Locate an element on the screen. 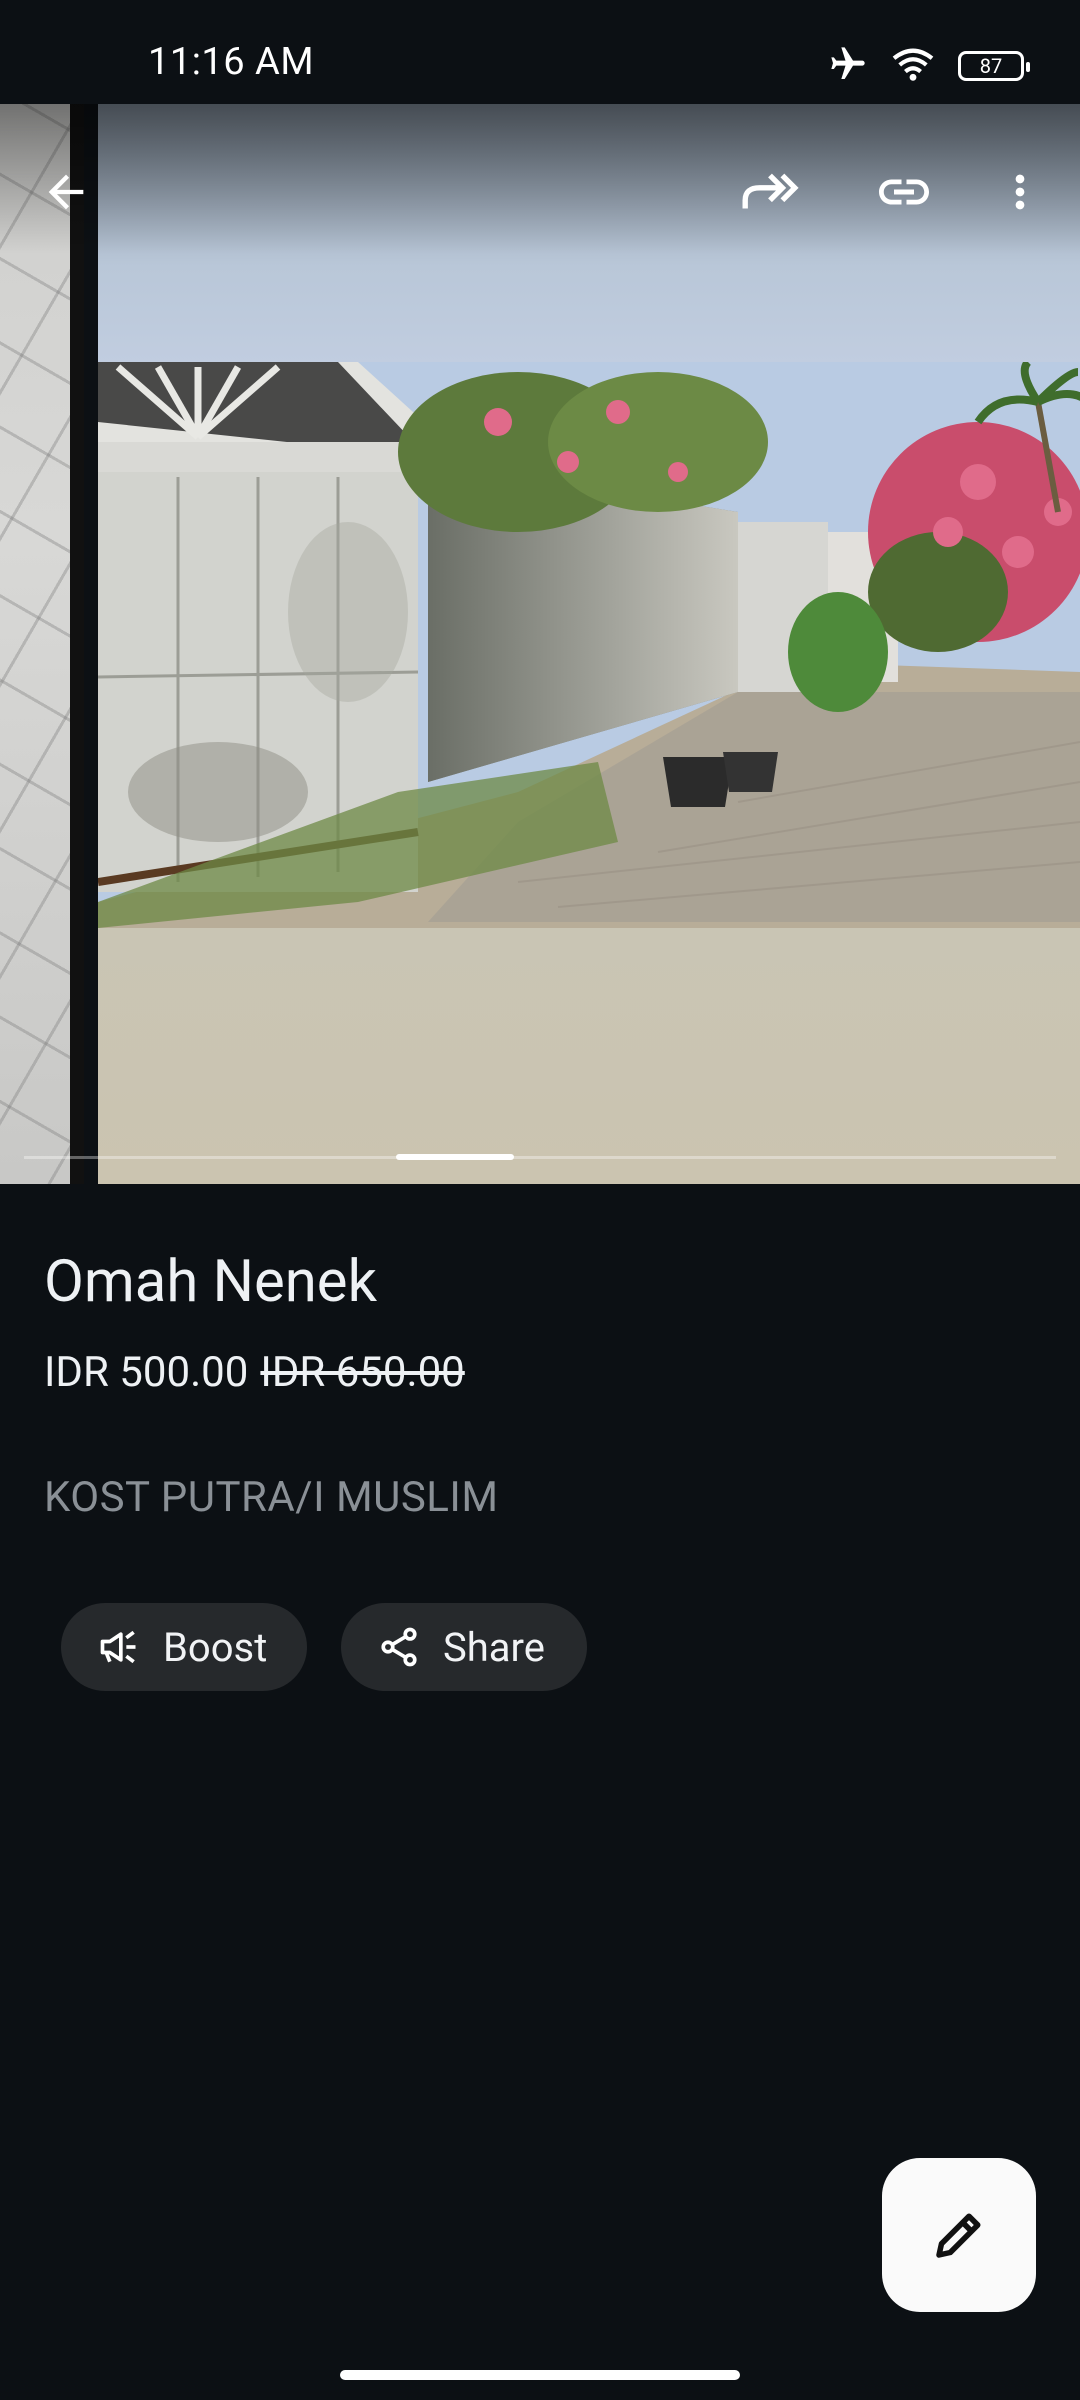 Image resolution: width=1080 pixels, height=2400 pixels. status-bar: 11:16 AM 87 is located at coordinates (540, 52).